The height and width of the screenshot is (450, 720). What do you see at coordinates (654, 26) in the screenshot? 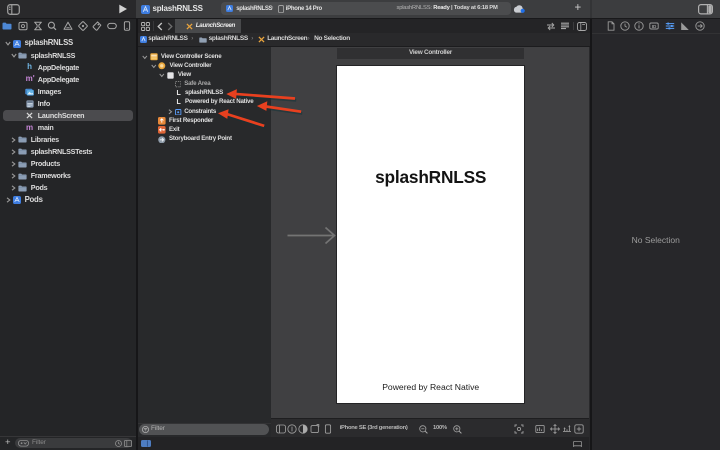
I see `svg-text: ID` at bounding box center [654, 26].